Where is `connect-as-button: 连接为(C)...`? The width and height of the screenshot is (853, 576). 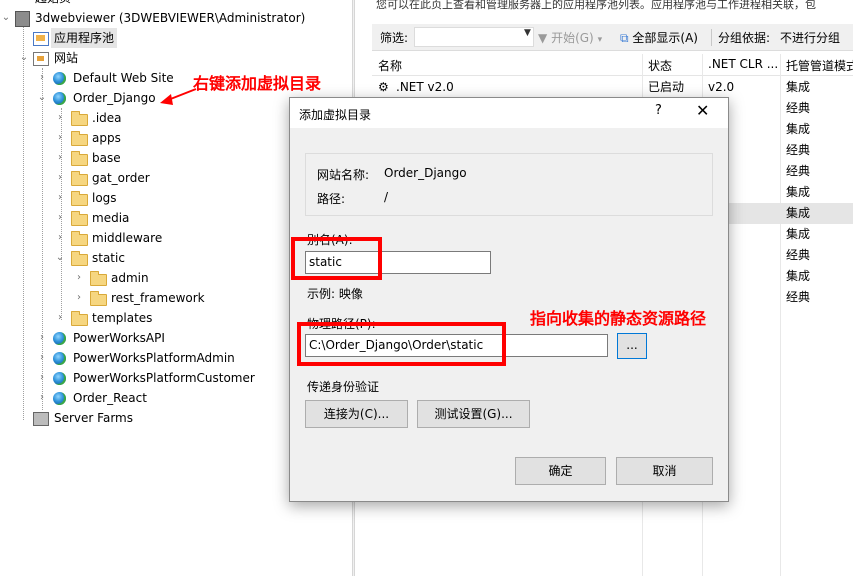 connect-as-button: 连接为(C)... is located at coordinates (356, 414).